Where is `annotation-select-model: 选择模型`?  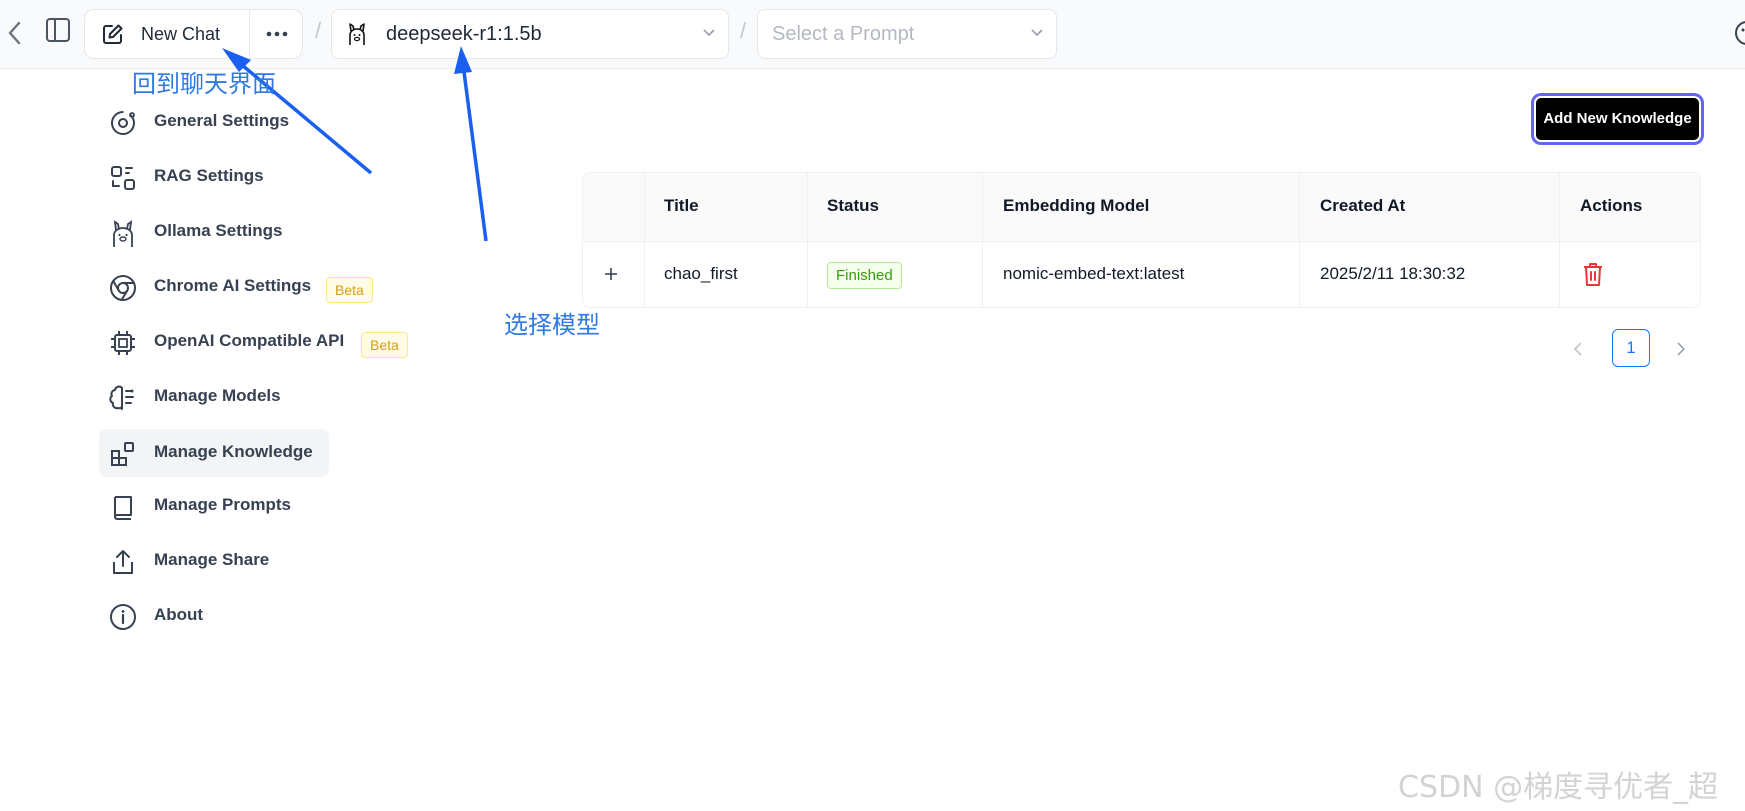 annotation-select-model: 选择模型 is located at coordinates (552, 325).